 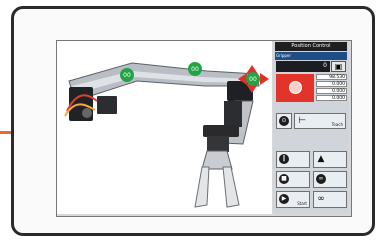 I want to click on servo-marker-3: 00, so click(x=253, y=79).